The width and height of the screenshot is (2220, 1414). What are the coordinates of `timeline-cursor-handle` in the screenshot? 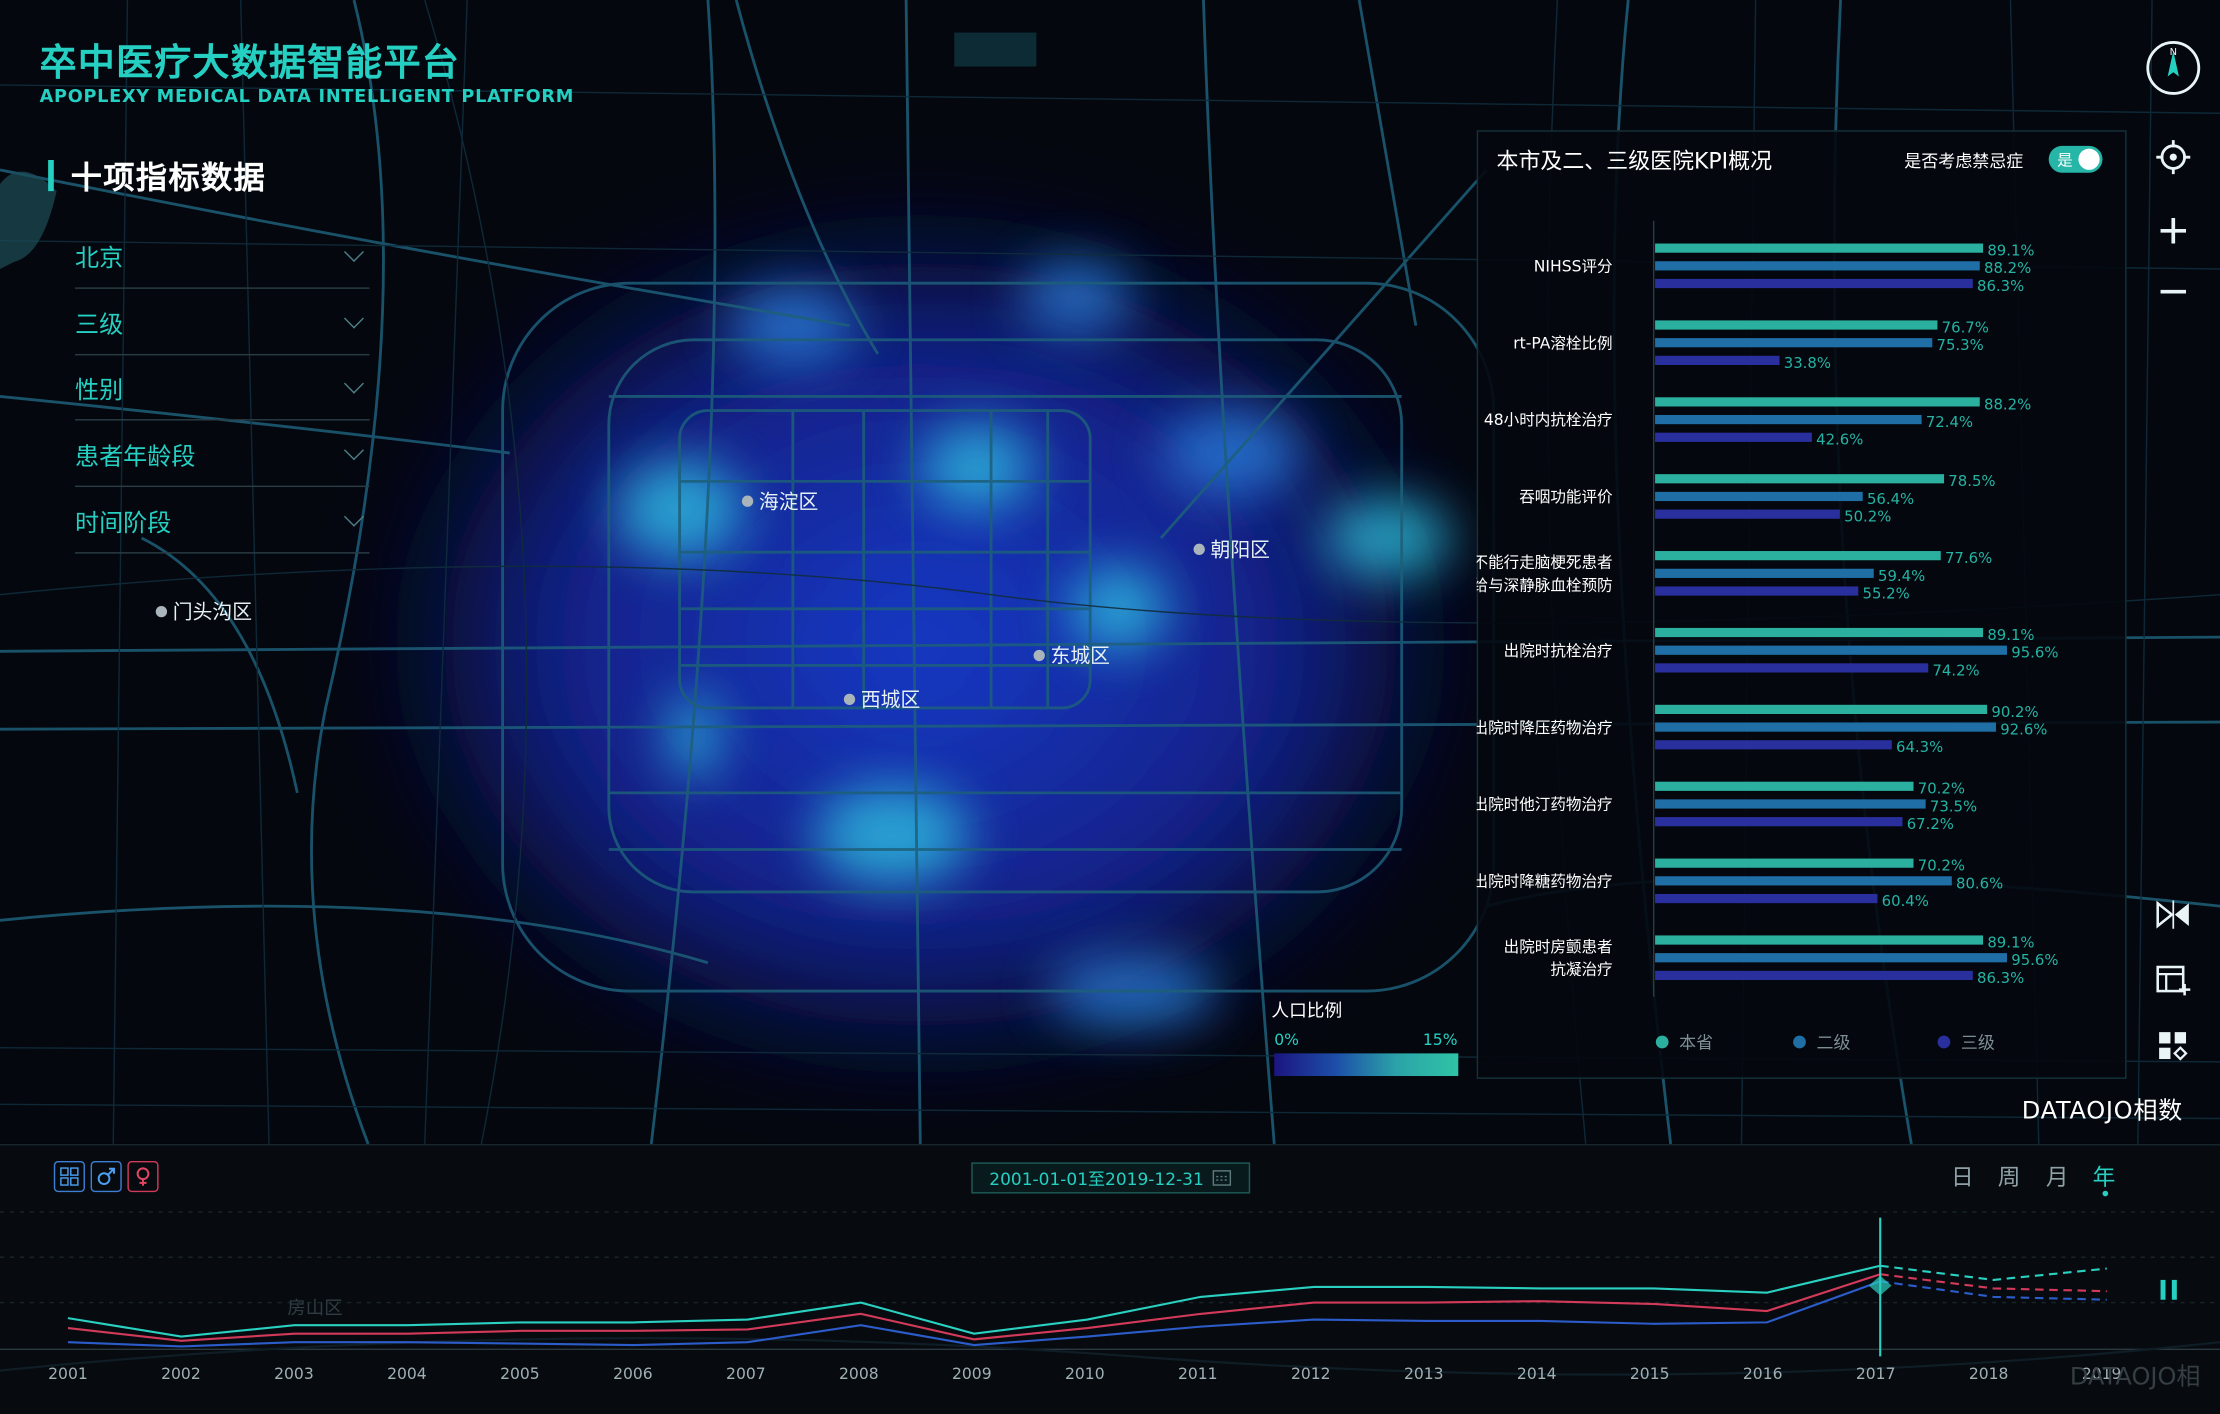 It's located at (1880, 1285).